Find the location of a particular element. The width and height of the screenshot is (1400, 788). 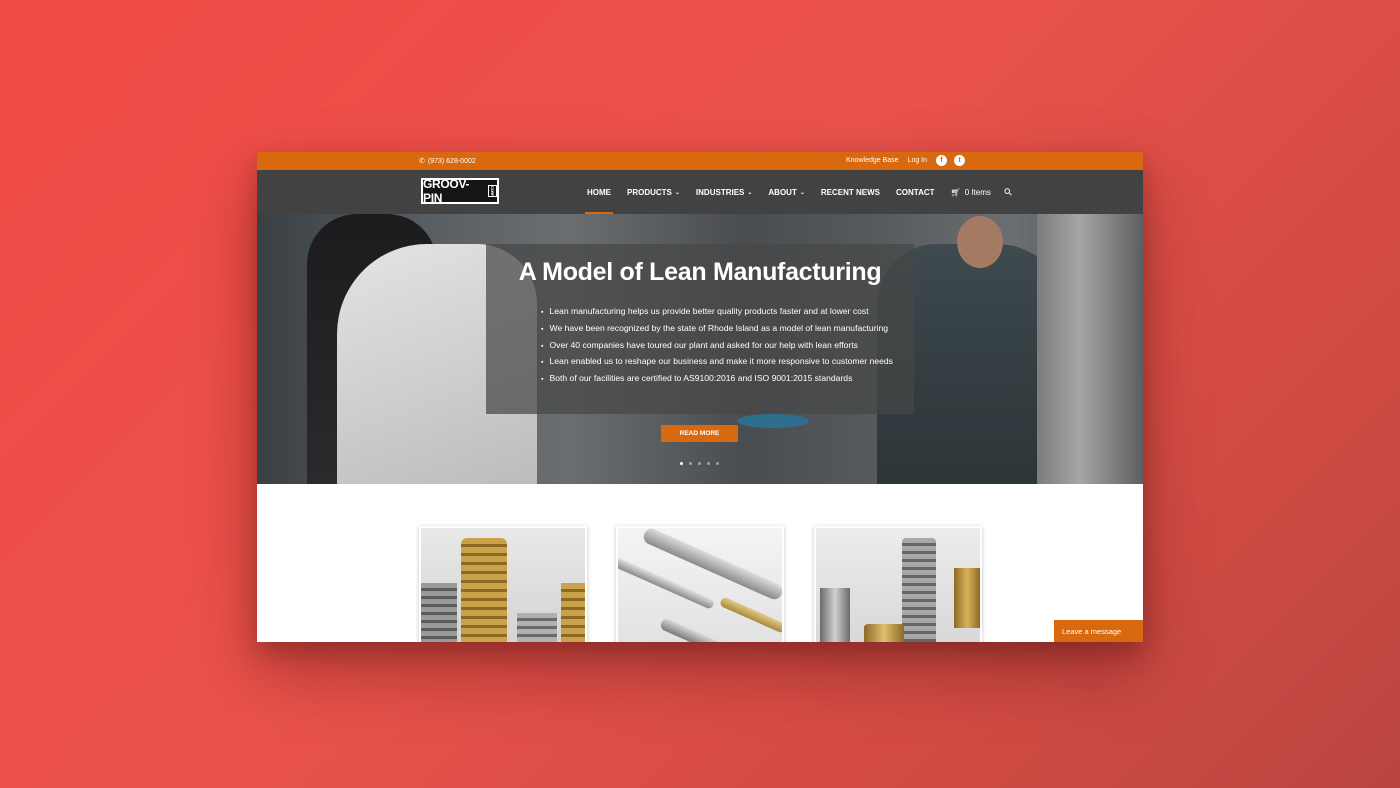

phone-number: ✆ (973) 628-0002 is located at coordinates (447, 161).